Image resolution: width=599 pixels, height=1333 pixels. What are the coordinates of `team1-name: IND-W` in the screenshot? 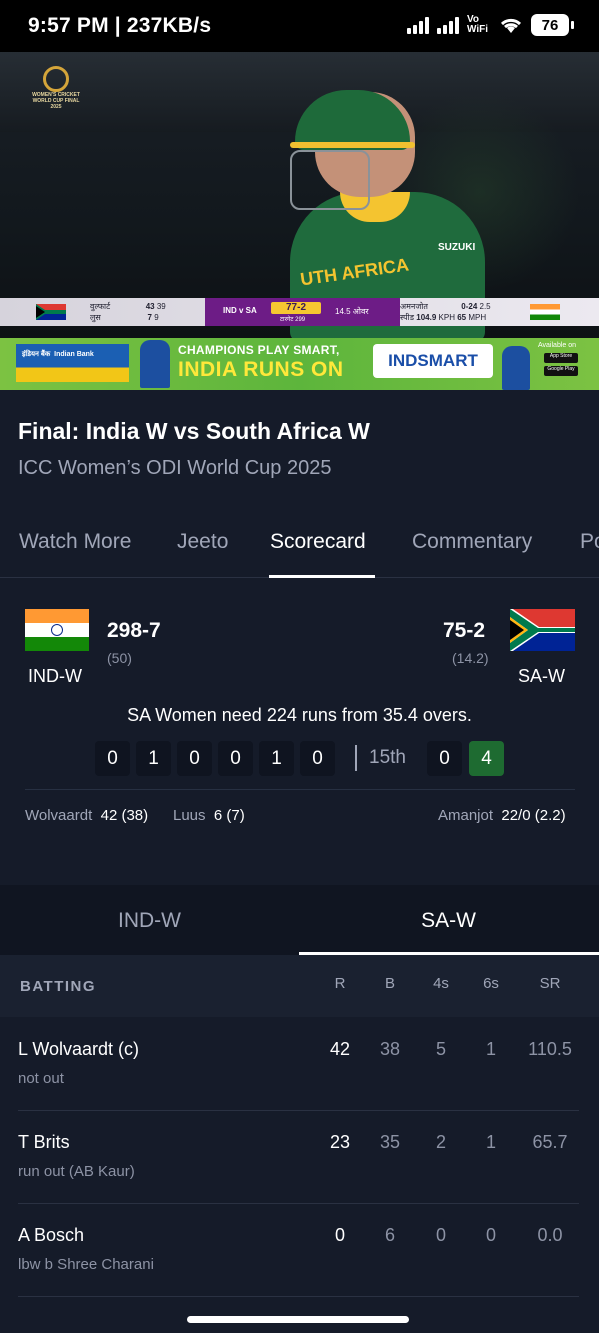 It's located at (55, 676).